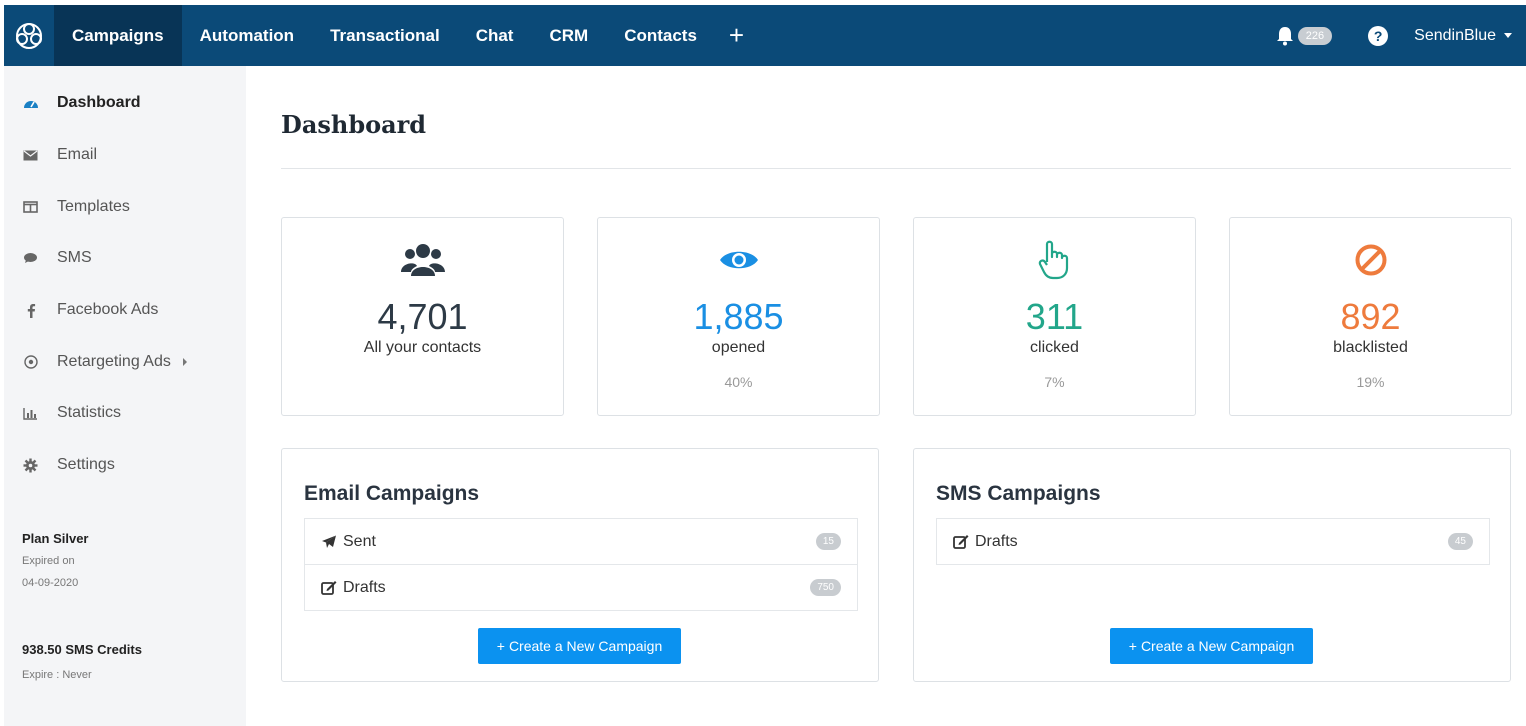 The width and height of the screenshot is (1526, 726). Describe the element at coordinates (385, 35) in the screenshot. I see `nav-transactional: Transactional` at that location.